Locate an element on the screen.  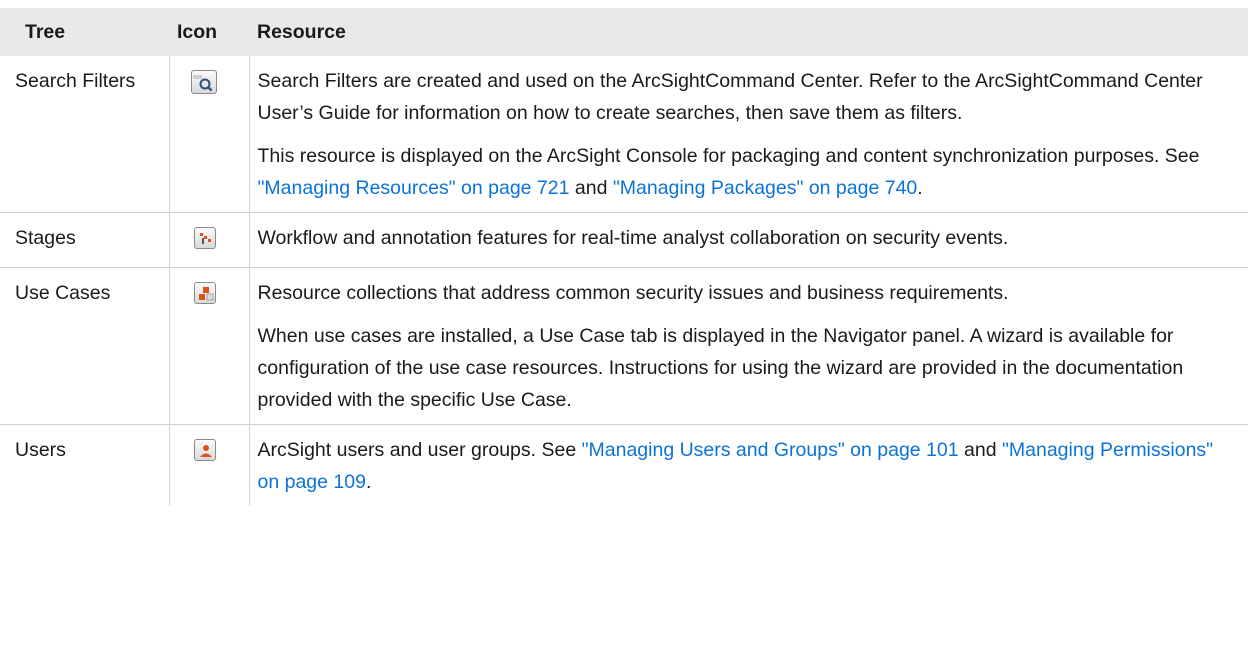
use-cases-icon is located at coordinates (204, 293).